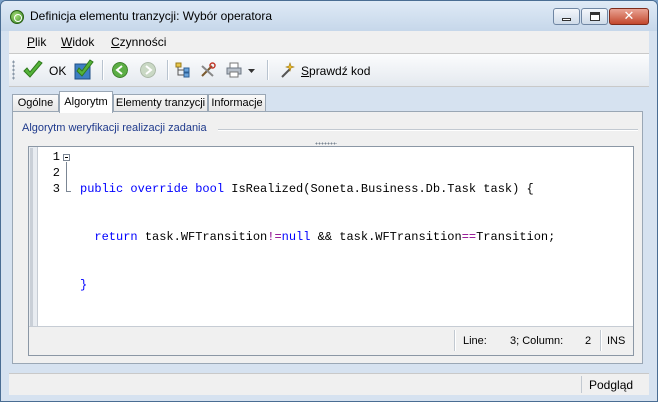 The image size is (658, 402). Describe the element at coordinates (566, 16) in the screenshot. I see `minimize-button` at that location.